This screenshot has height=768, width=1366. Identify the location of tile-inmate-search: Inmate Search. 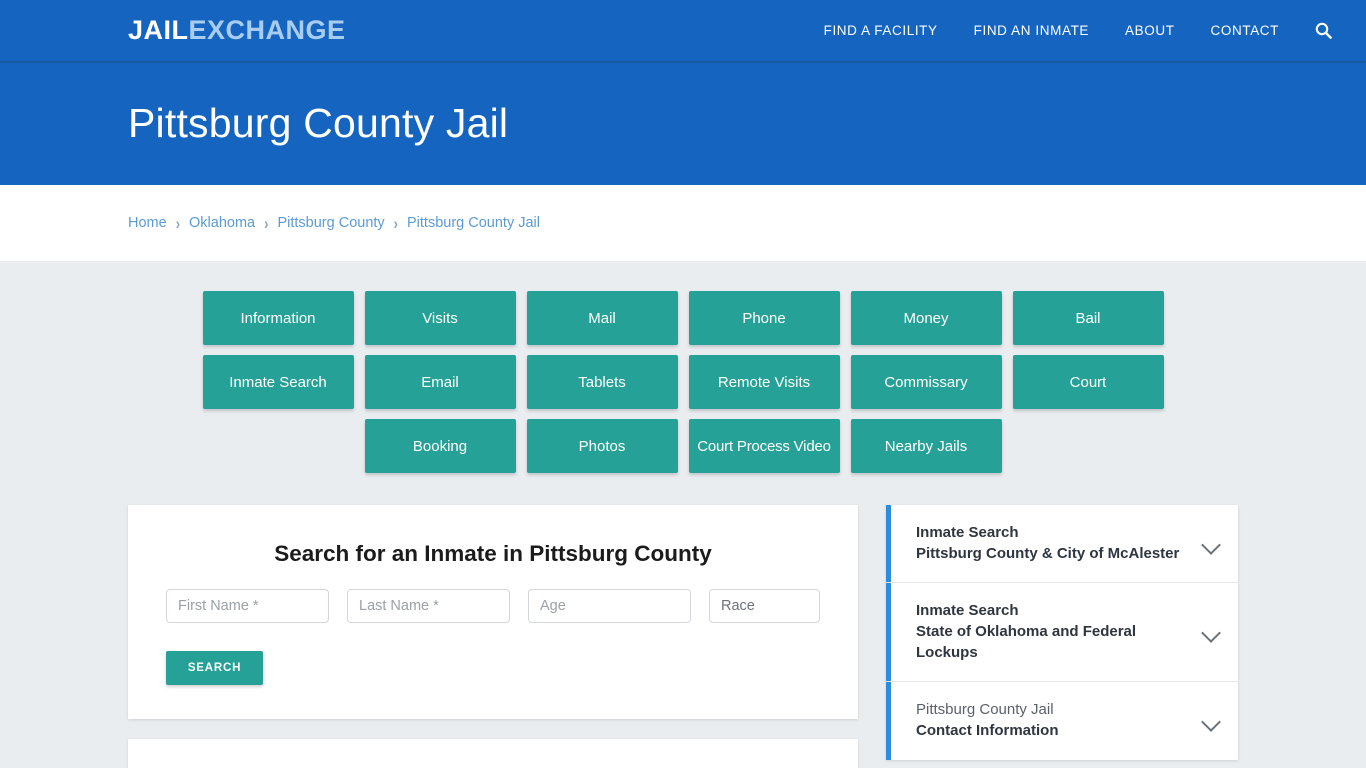
(278, 382).